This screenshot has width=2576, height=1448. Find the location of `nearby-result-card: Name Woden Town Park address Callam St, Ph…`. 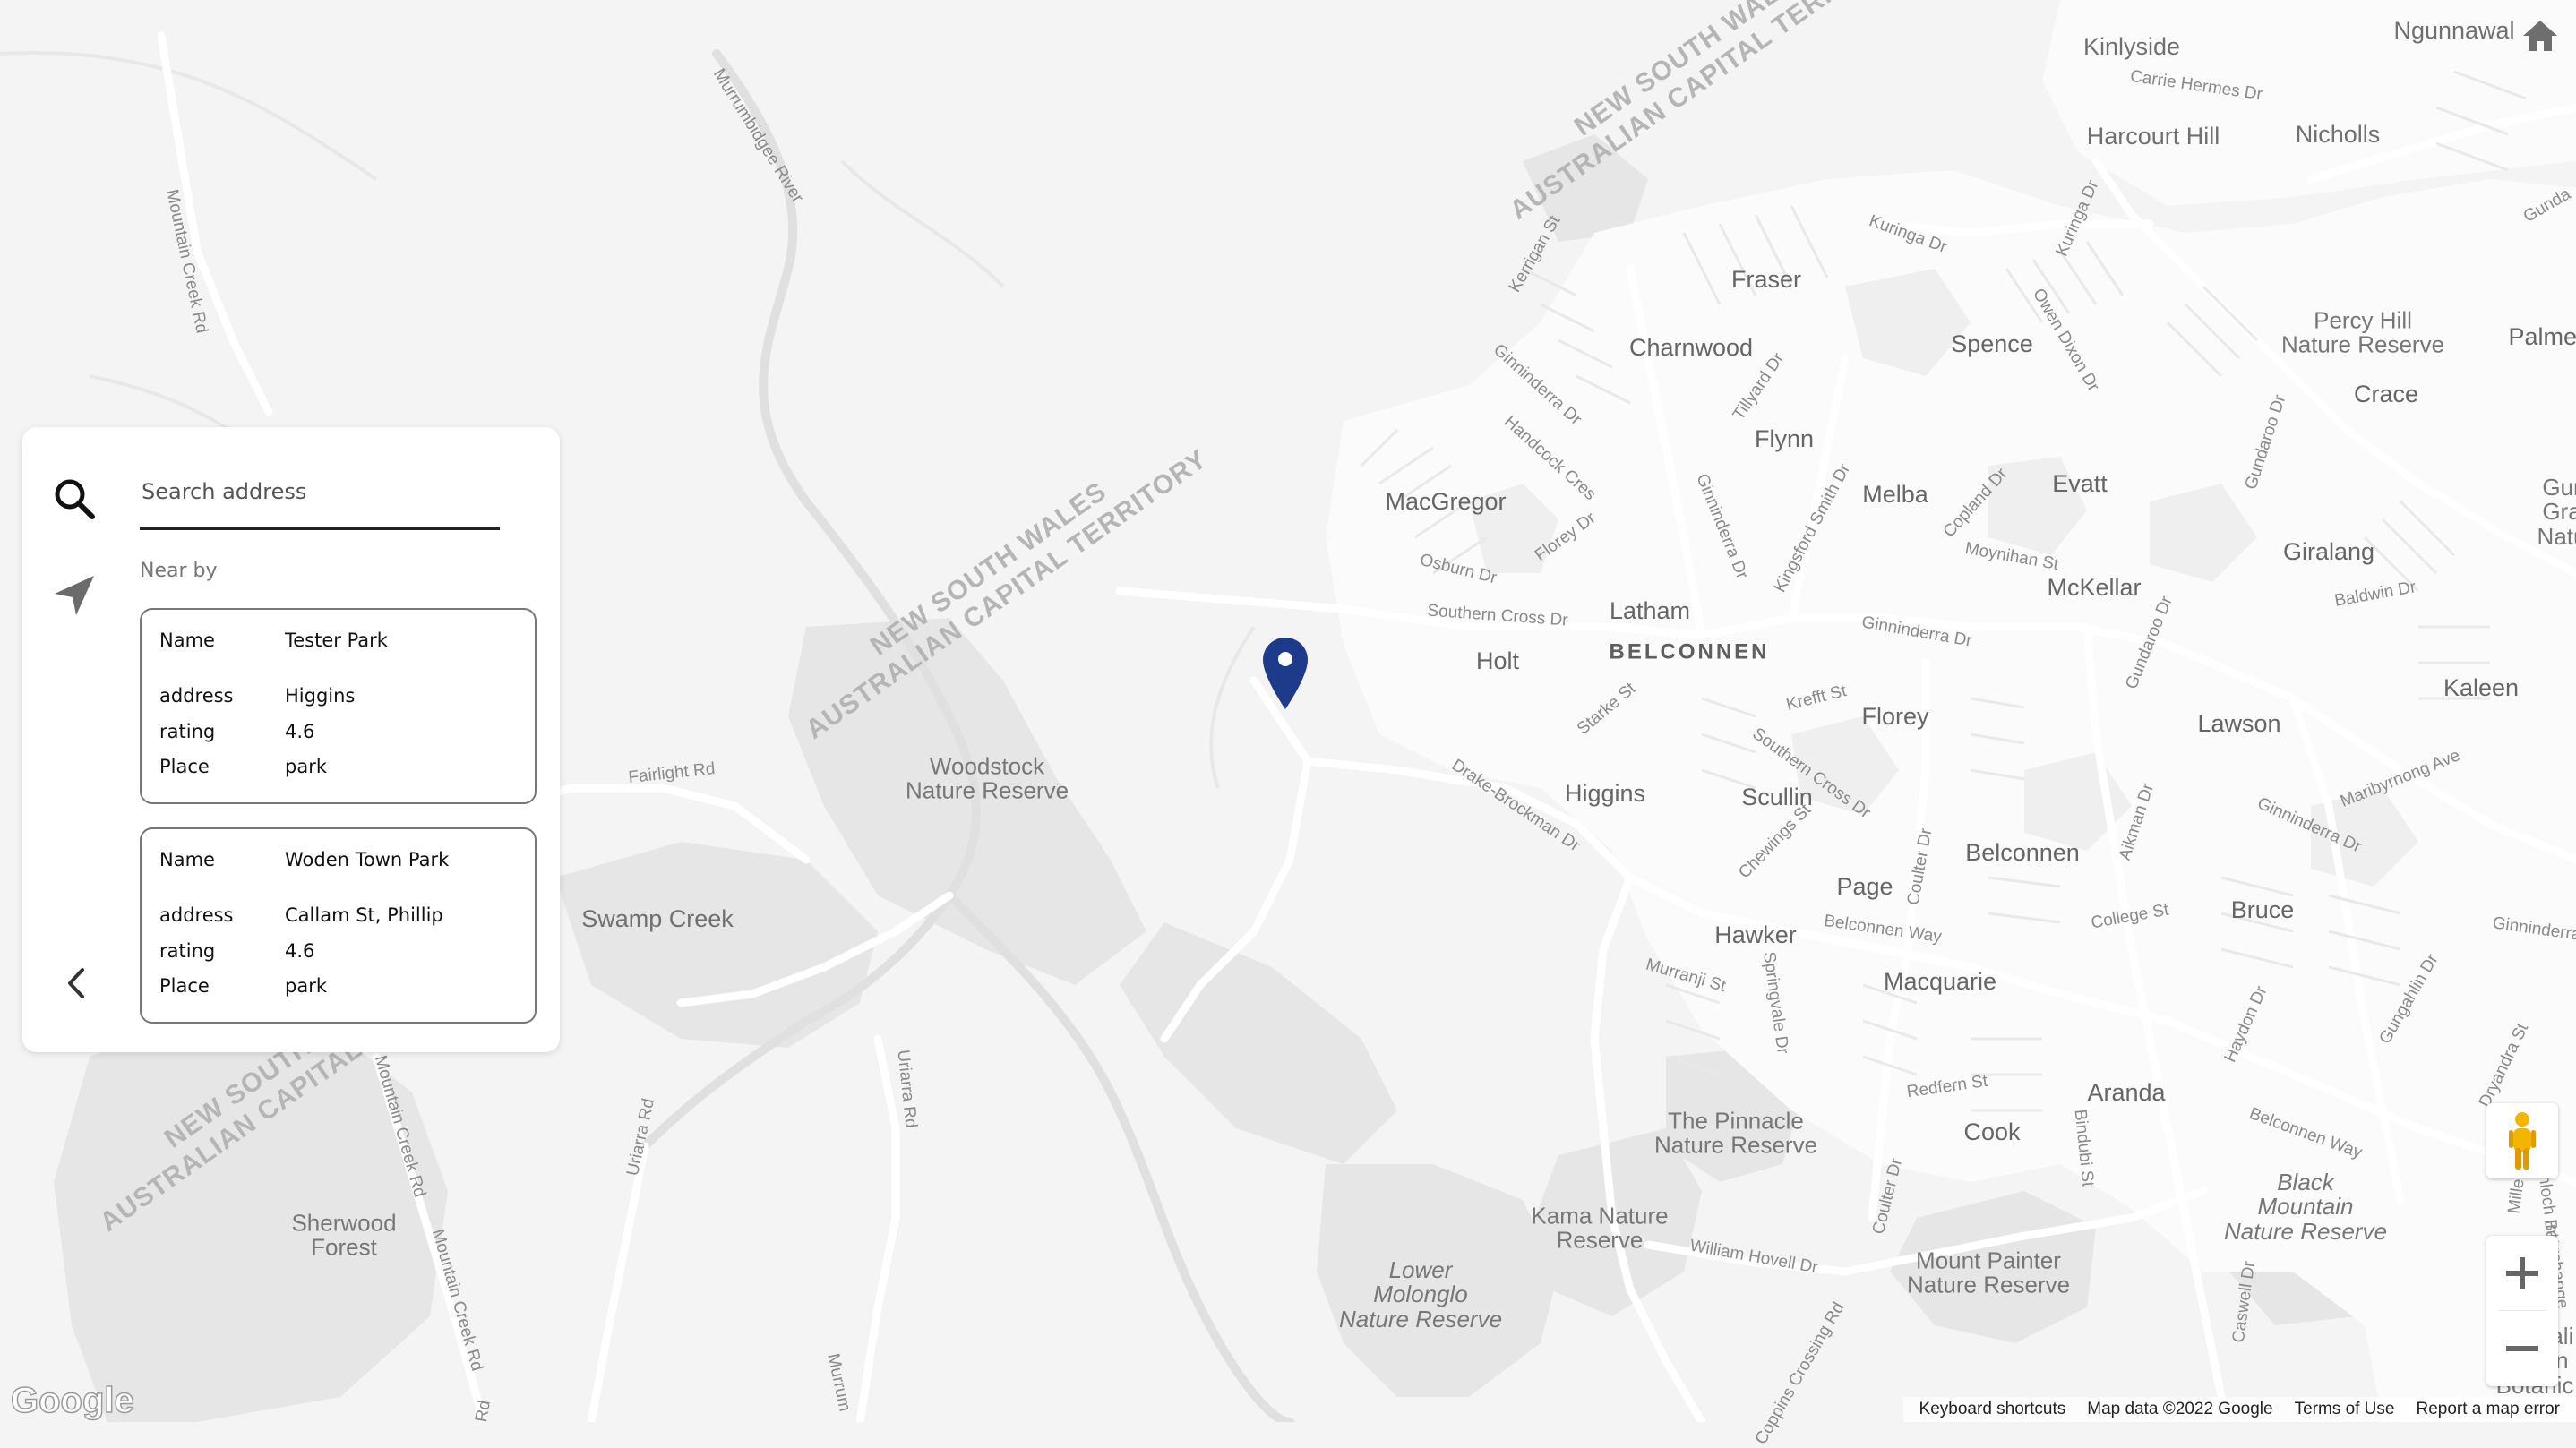

nearby-result-card: Name Woden Town Park address Callam St, Ph… is located at coordinates (338, 925).